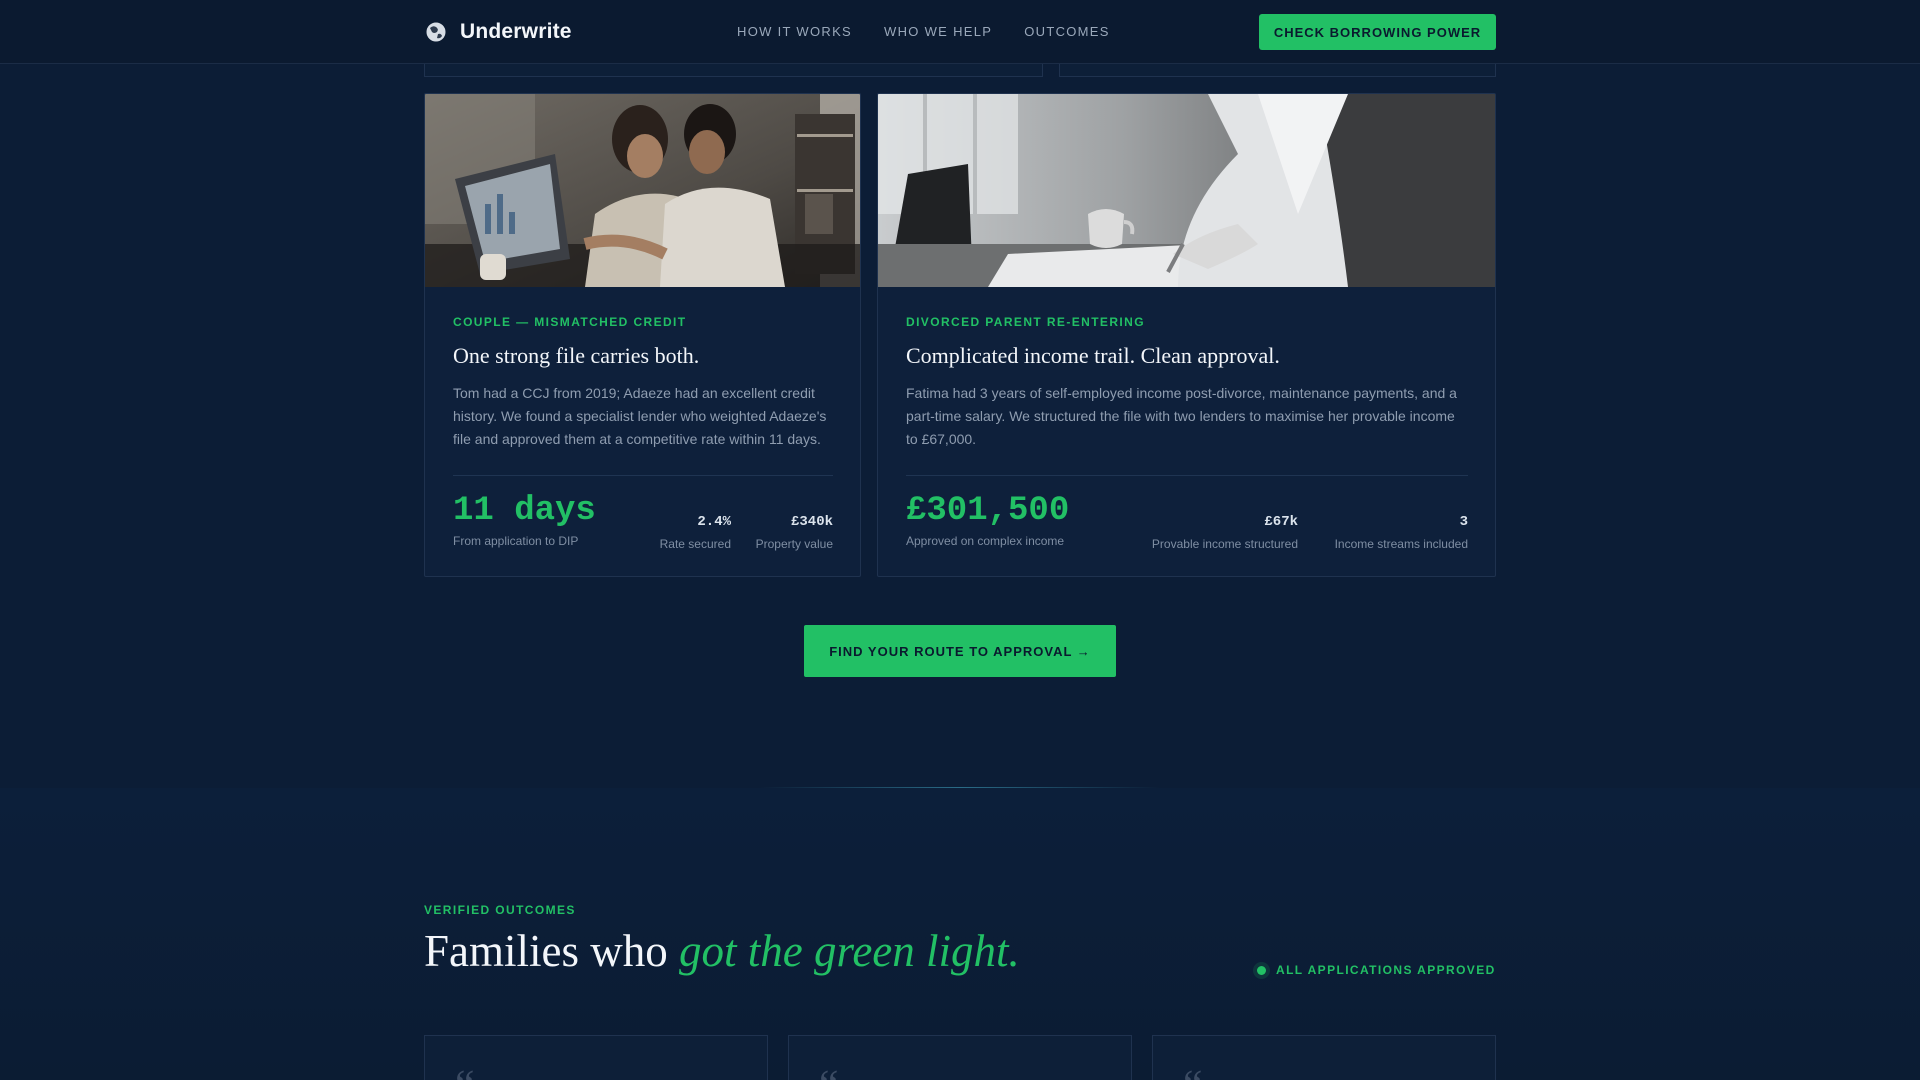 The height and width of the screenshot is (1080, 1920). I want to click on globe-logo-icon, so click(436, 32).